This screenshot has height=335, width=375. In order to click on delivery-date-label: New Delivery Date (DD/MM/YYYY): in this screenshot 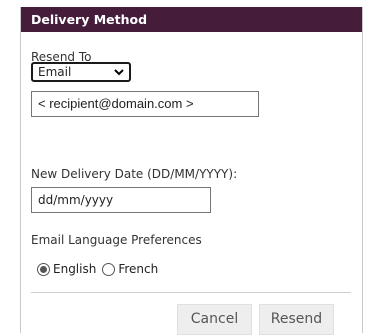, I will do `click(134, 174)`.